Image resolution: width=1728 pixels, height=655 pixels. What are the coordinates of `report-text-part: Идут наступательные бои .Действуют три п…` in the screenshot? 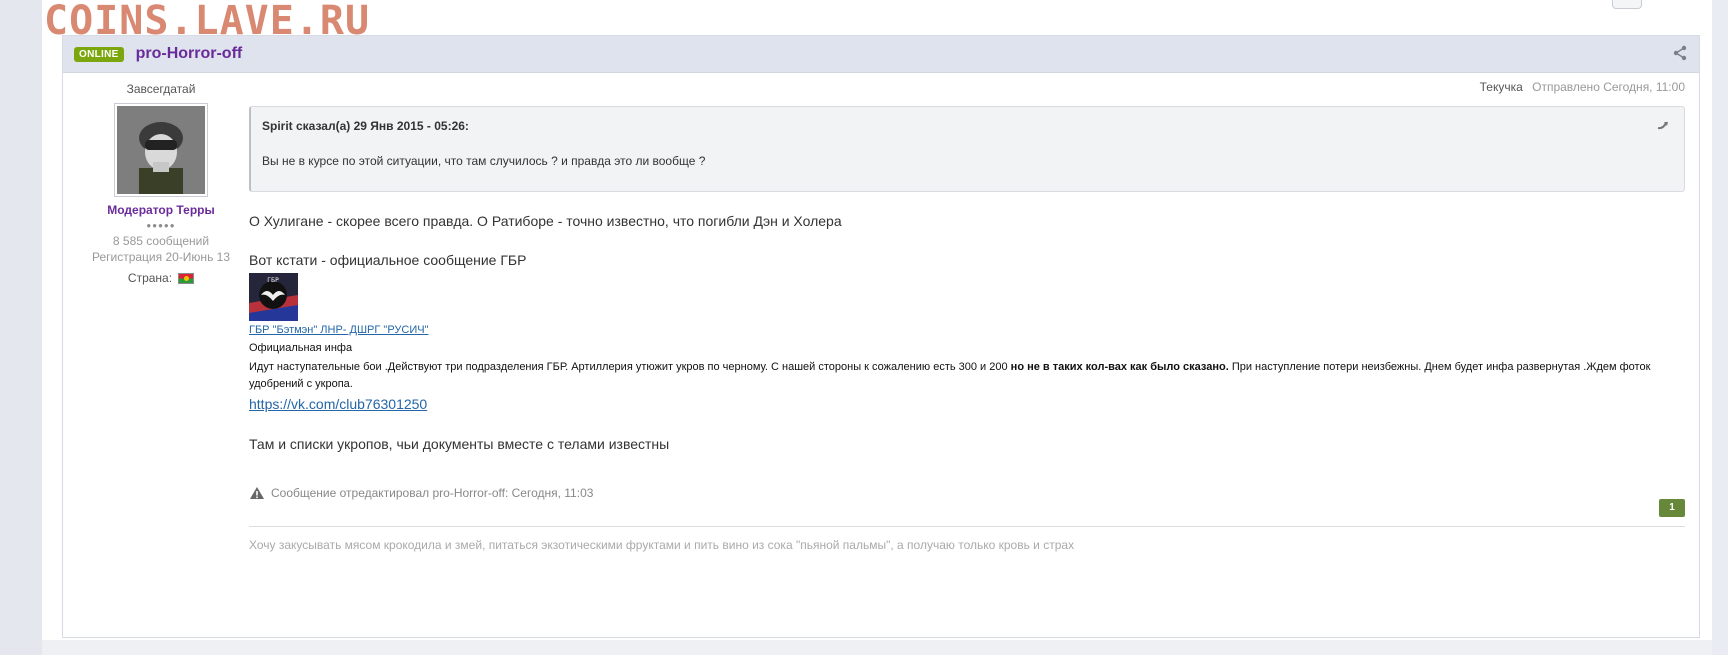 It's located at (630, 367).